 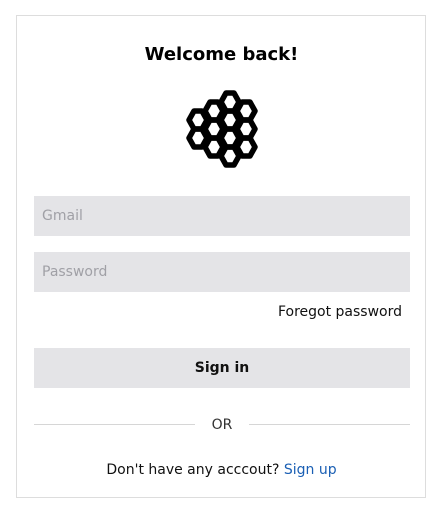 I want to click on gmail-input, so click(x=222, y=216).